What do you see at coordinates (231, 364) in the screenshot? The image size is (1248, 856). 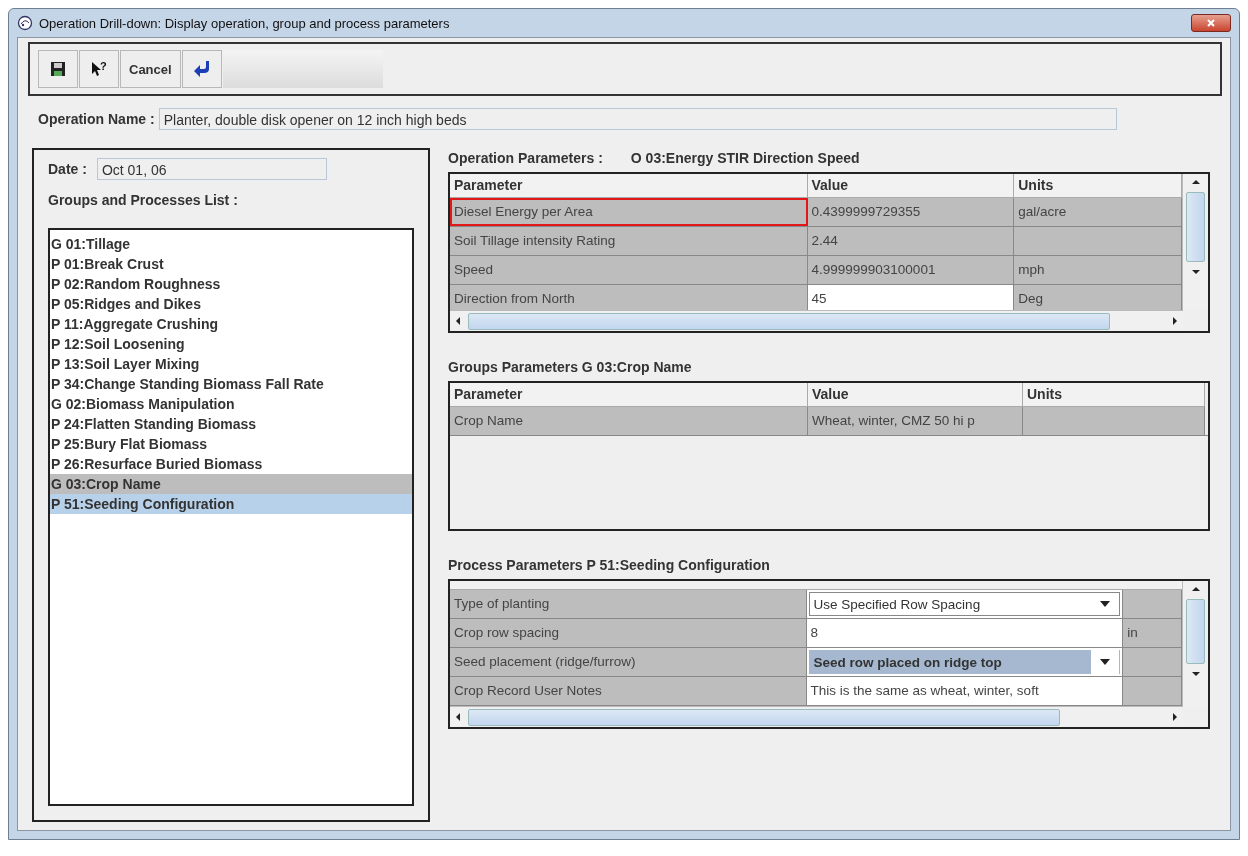 I see `list-item: P 13:Soil Layer Mixing` at bounding box center [231, 364].